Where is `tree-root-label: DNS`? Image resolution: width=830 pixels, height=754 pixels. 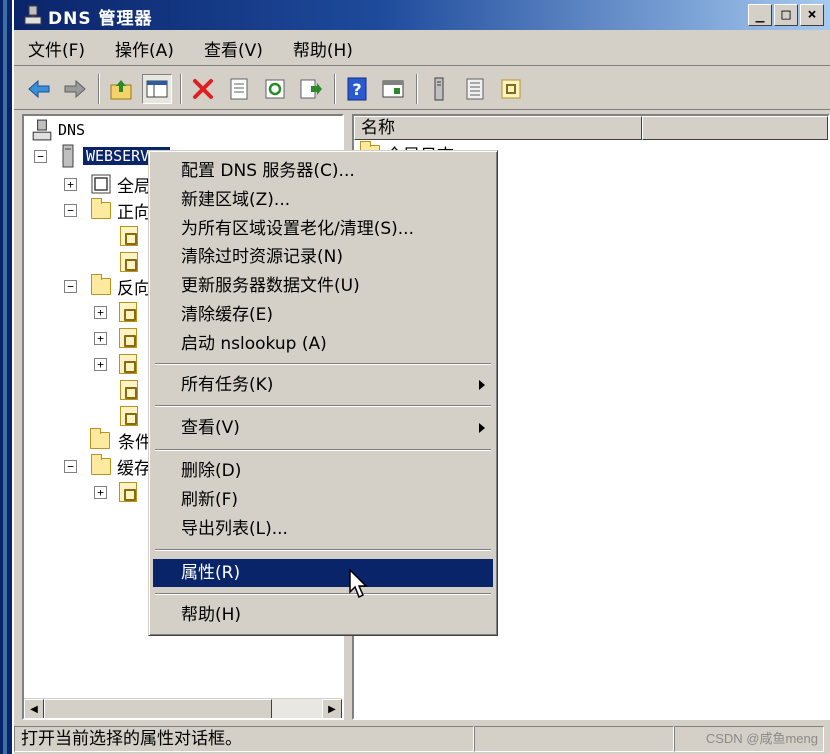
tree-root-label: DNS is located at coordinates (72, 130).